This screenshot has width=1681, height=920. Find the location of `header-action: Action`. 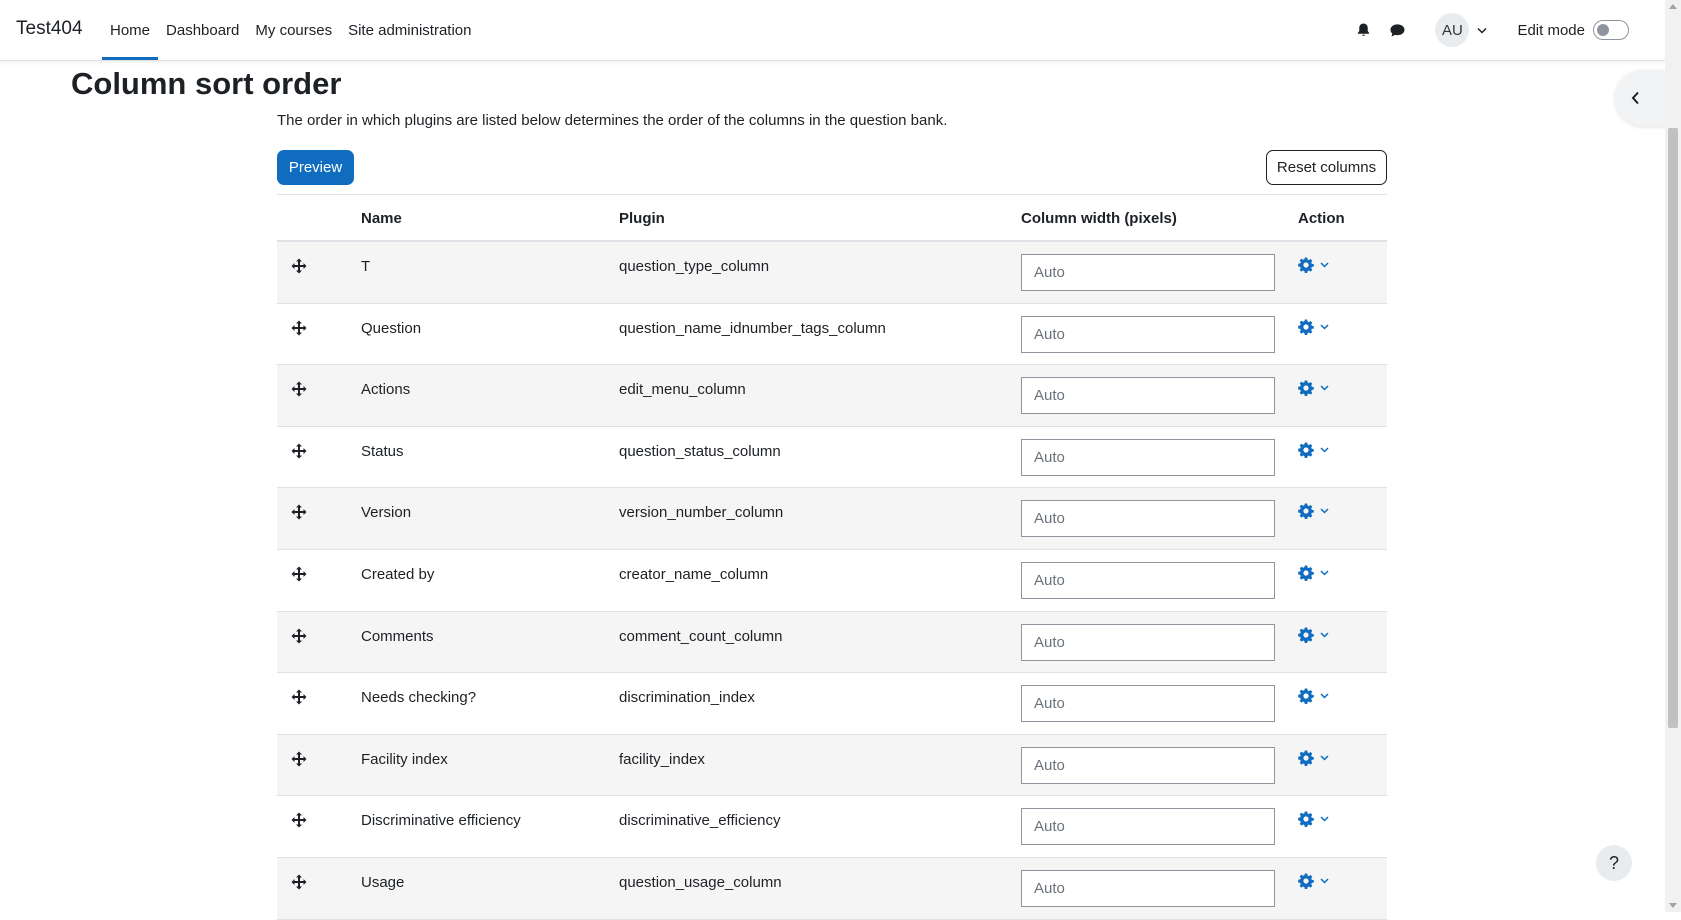

header-action: Action is located at coordinates (1321, 218).